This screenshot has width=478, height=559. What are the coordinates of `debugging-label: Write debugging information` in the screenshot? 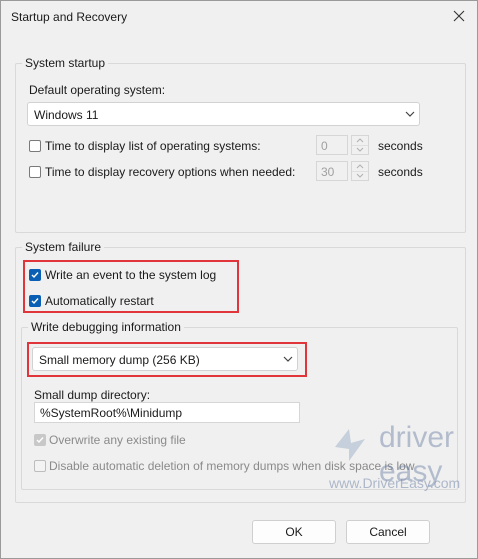 It's located at (106, 327).